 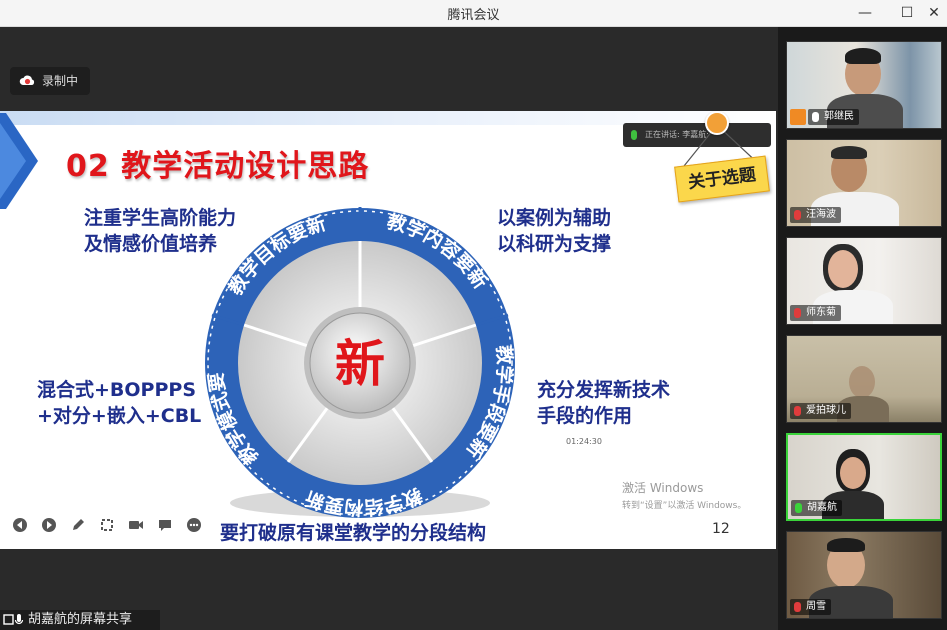 I want to click on maximize-button: ☐, so click(x=907, y=13).